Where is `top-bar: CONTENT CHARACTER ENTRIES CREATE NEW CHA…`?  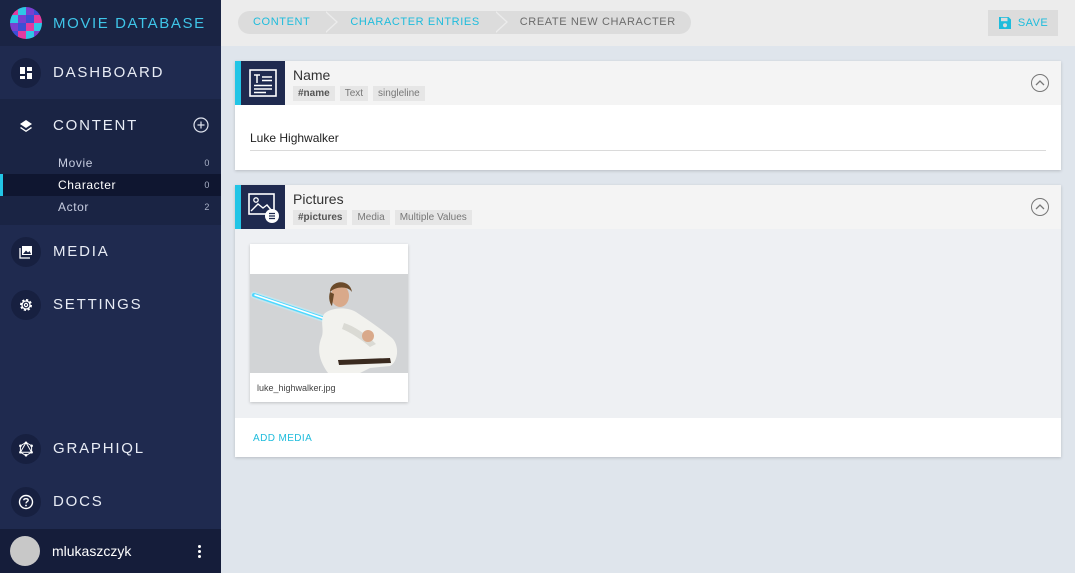
top-bar: CONTENT CHARACTER ENTRIES CREATE NEW CHA… is located at coordinates (648, 23).